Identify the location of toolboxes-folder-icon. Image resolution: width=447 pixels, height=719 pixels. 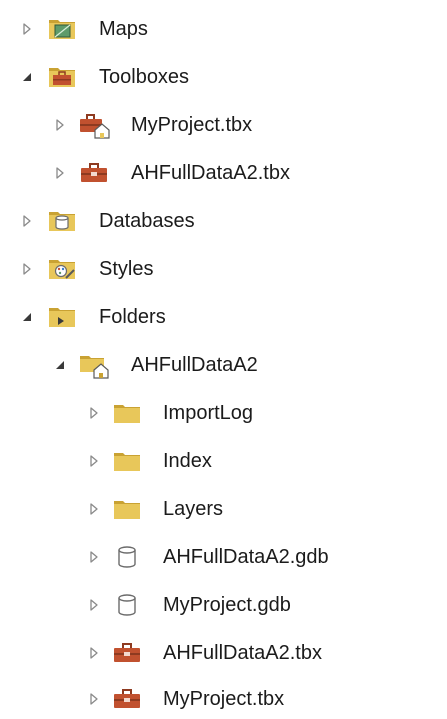
(62, 77).